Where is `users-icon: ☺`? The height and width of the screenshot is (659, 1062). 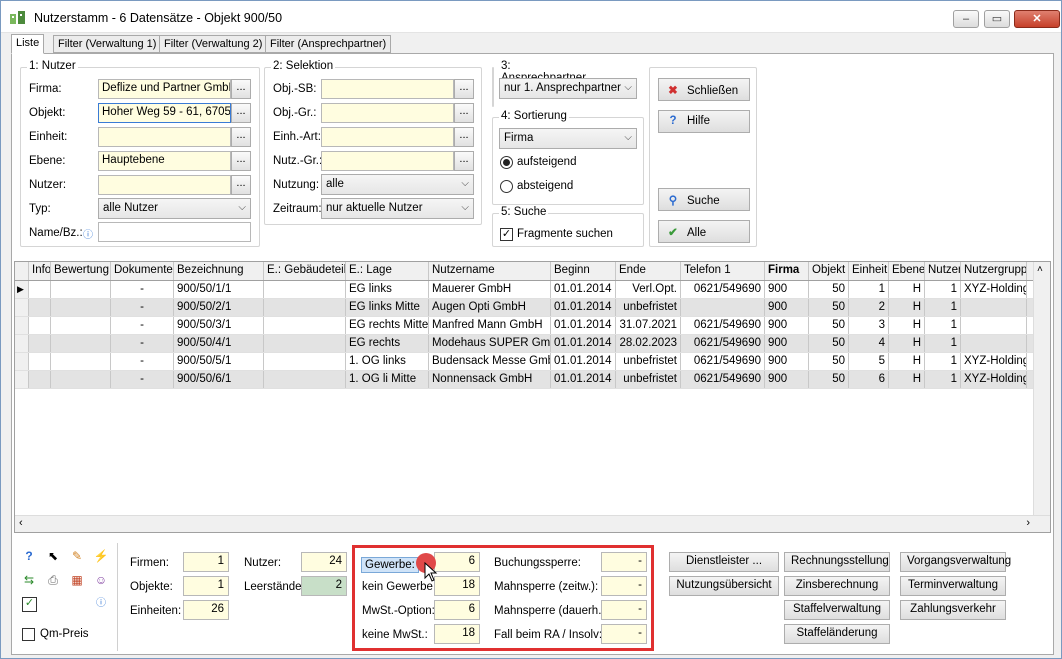
users-icon: ☺ is located at coordinates (101, 580).